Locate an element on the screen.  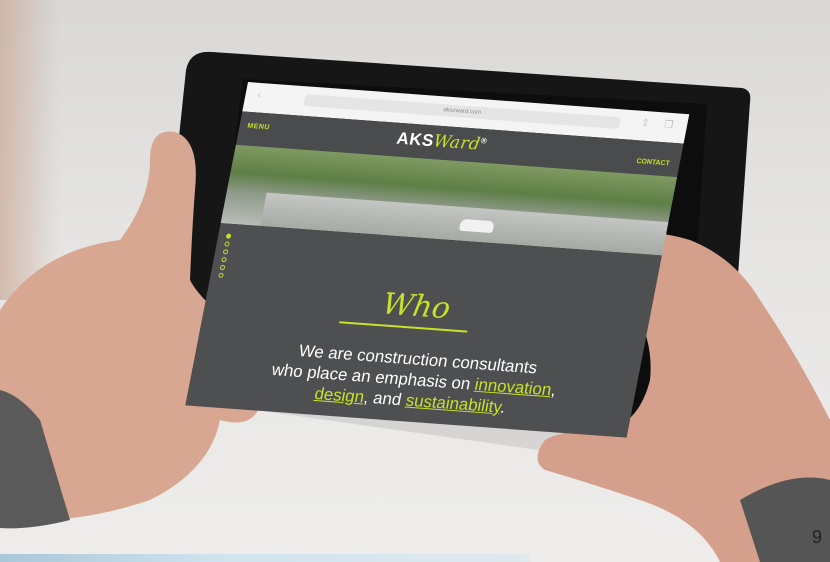
logo-accent: Ward is located at coordinates (457, 143).